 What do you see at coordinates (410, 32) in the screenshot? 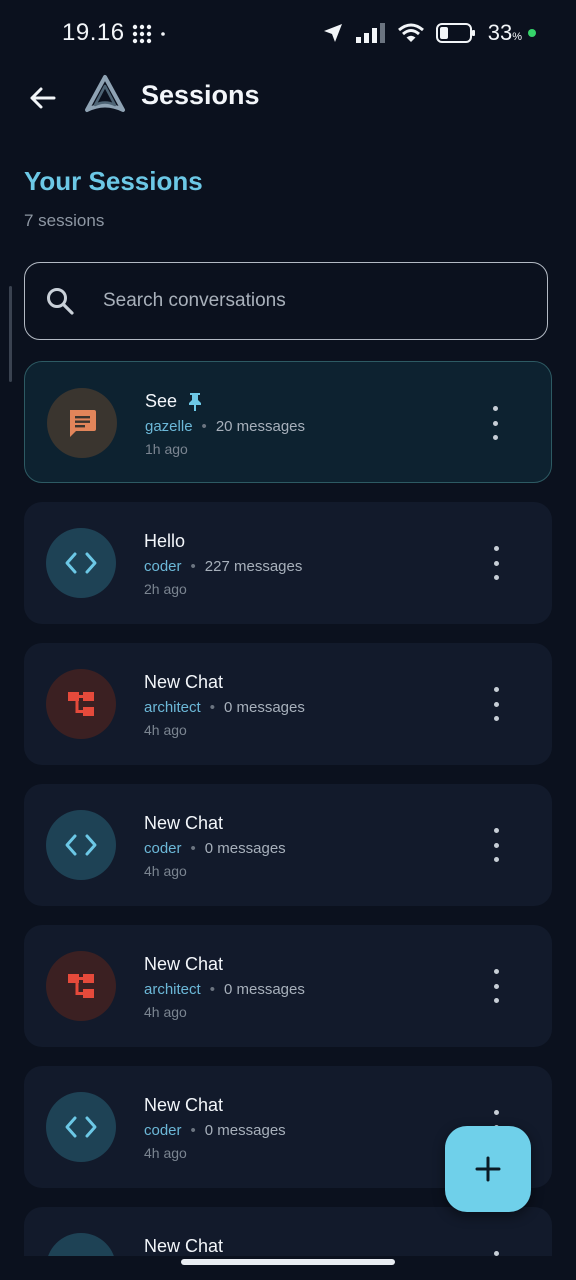
I see `wifi-icon` at bounding box center [410, 32].